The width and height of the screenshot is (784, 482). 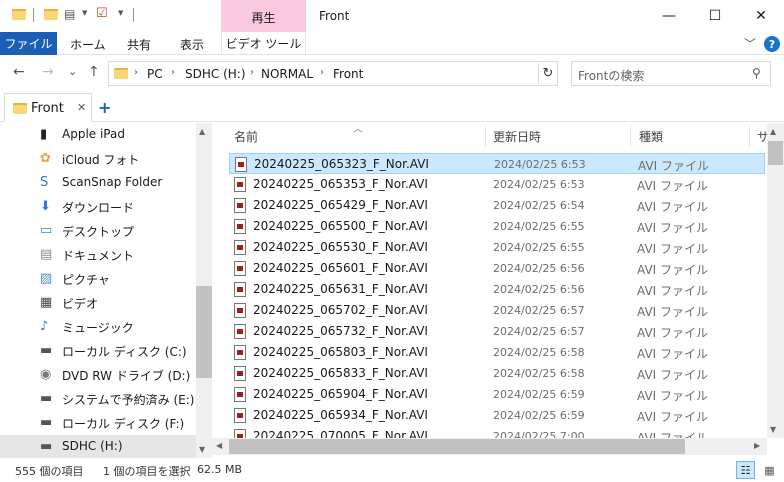 What do you see at coordinates (98, 183) in the screenshot?
I see `sidebar-item: S ScanSnap Folder` at bounding box center [98, 183].